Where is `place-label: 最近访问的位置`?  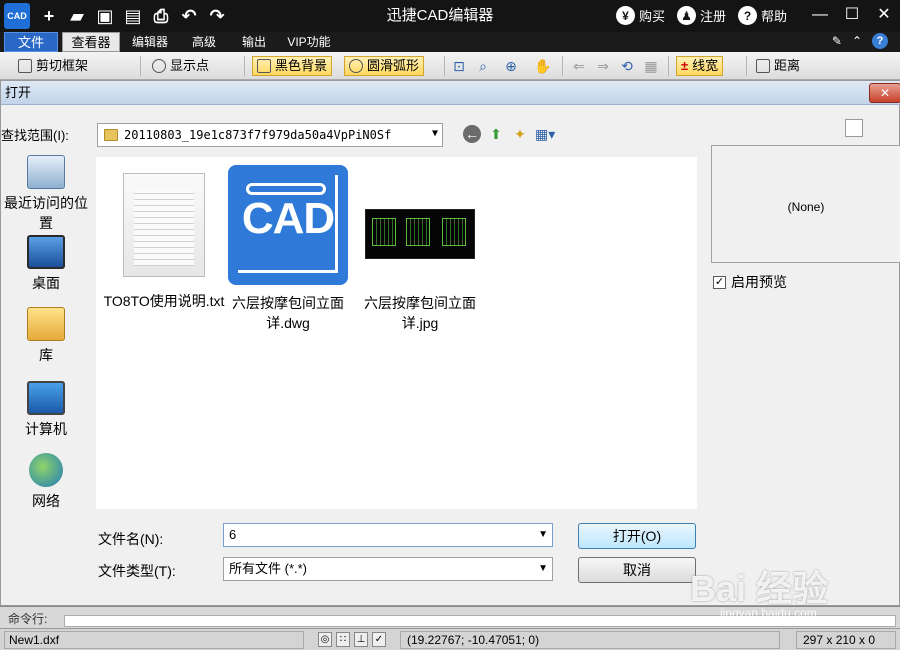
place-label: 最近访问的位置 is located at coordinates (46, 213).